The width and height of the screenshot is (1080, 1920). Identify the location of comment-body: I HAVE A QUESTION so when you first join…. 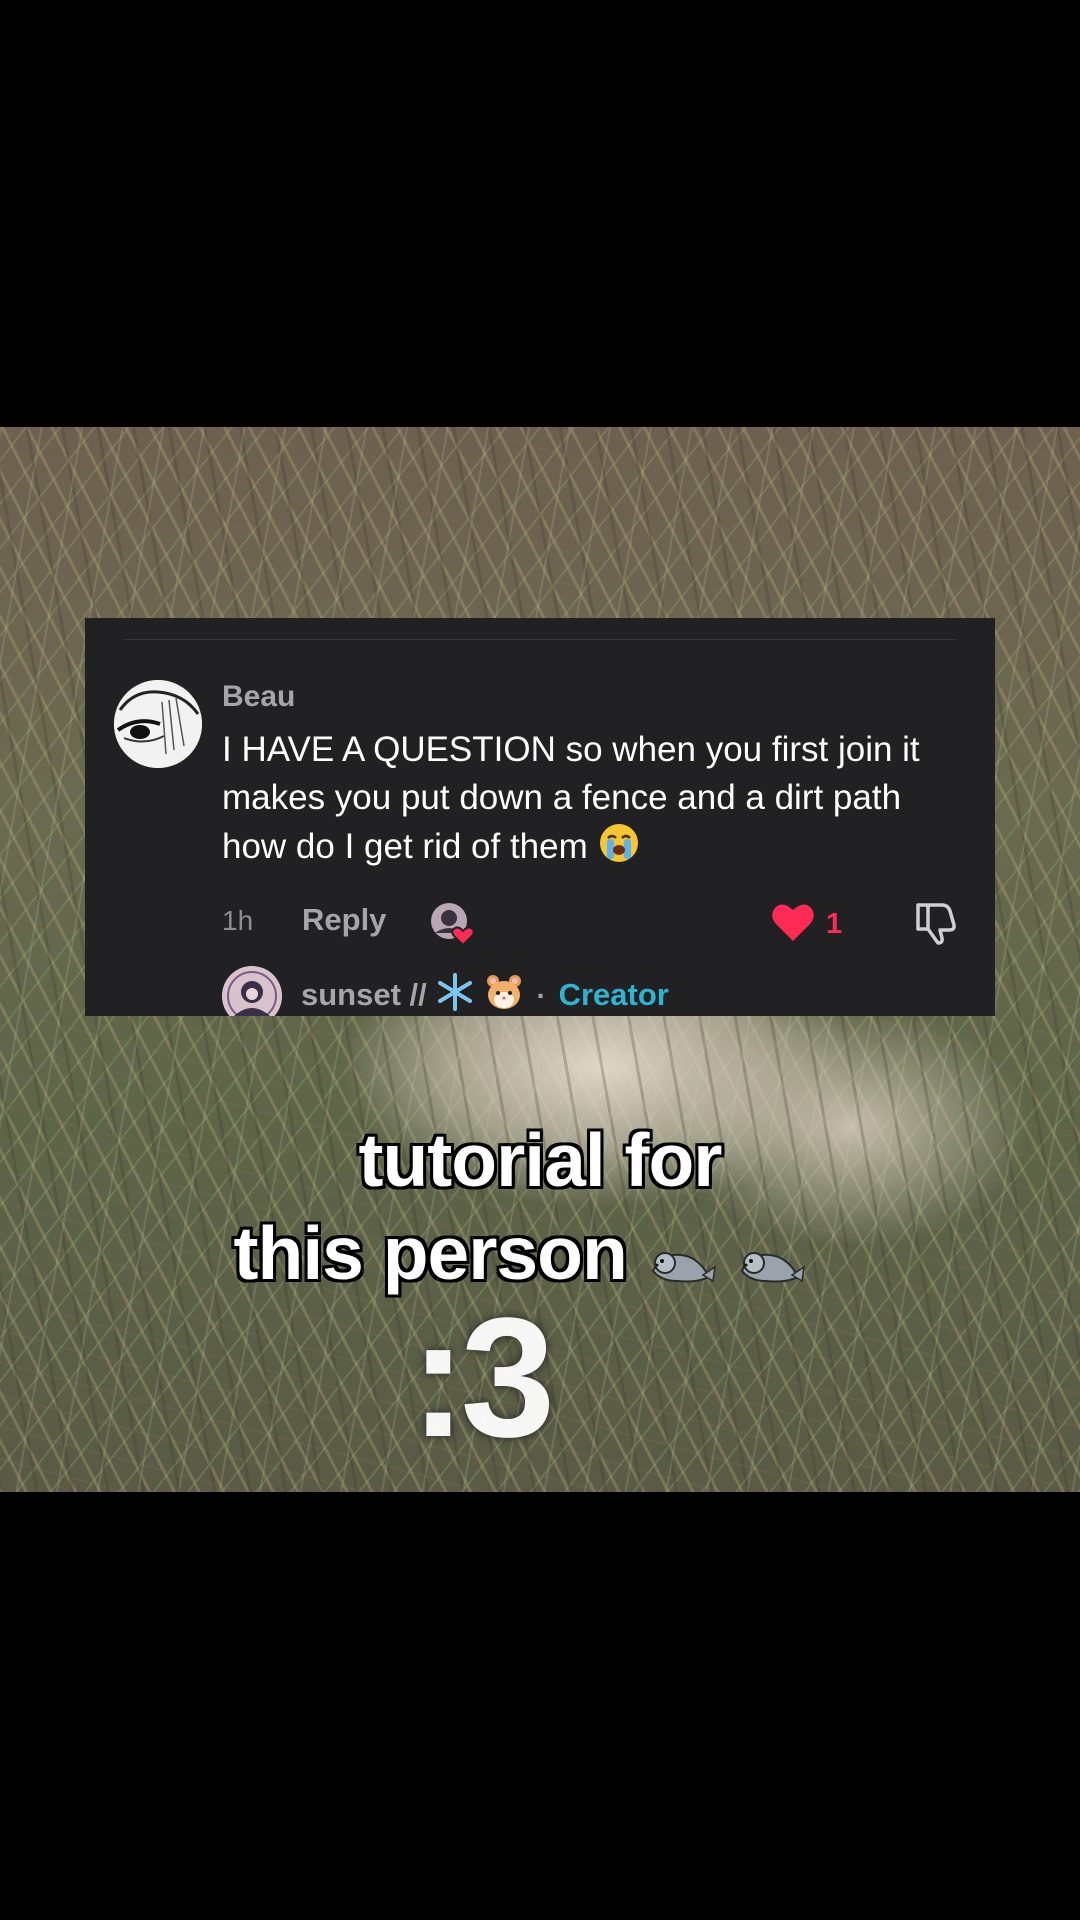
(571, 798).